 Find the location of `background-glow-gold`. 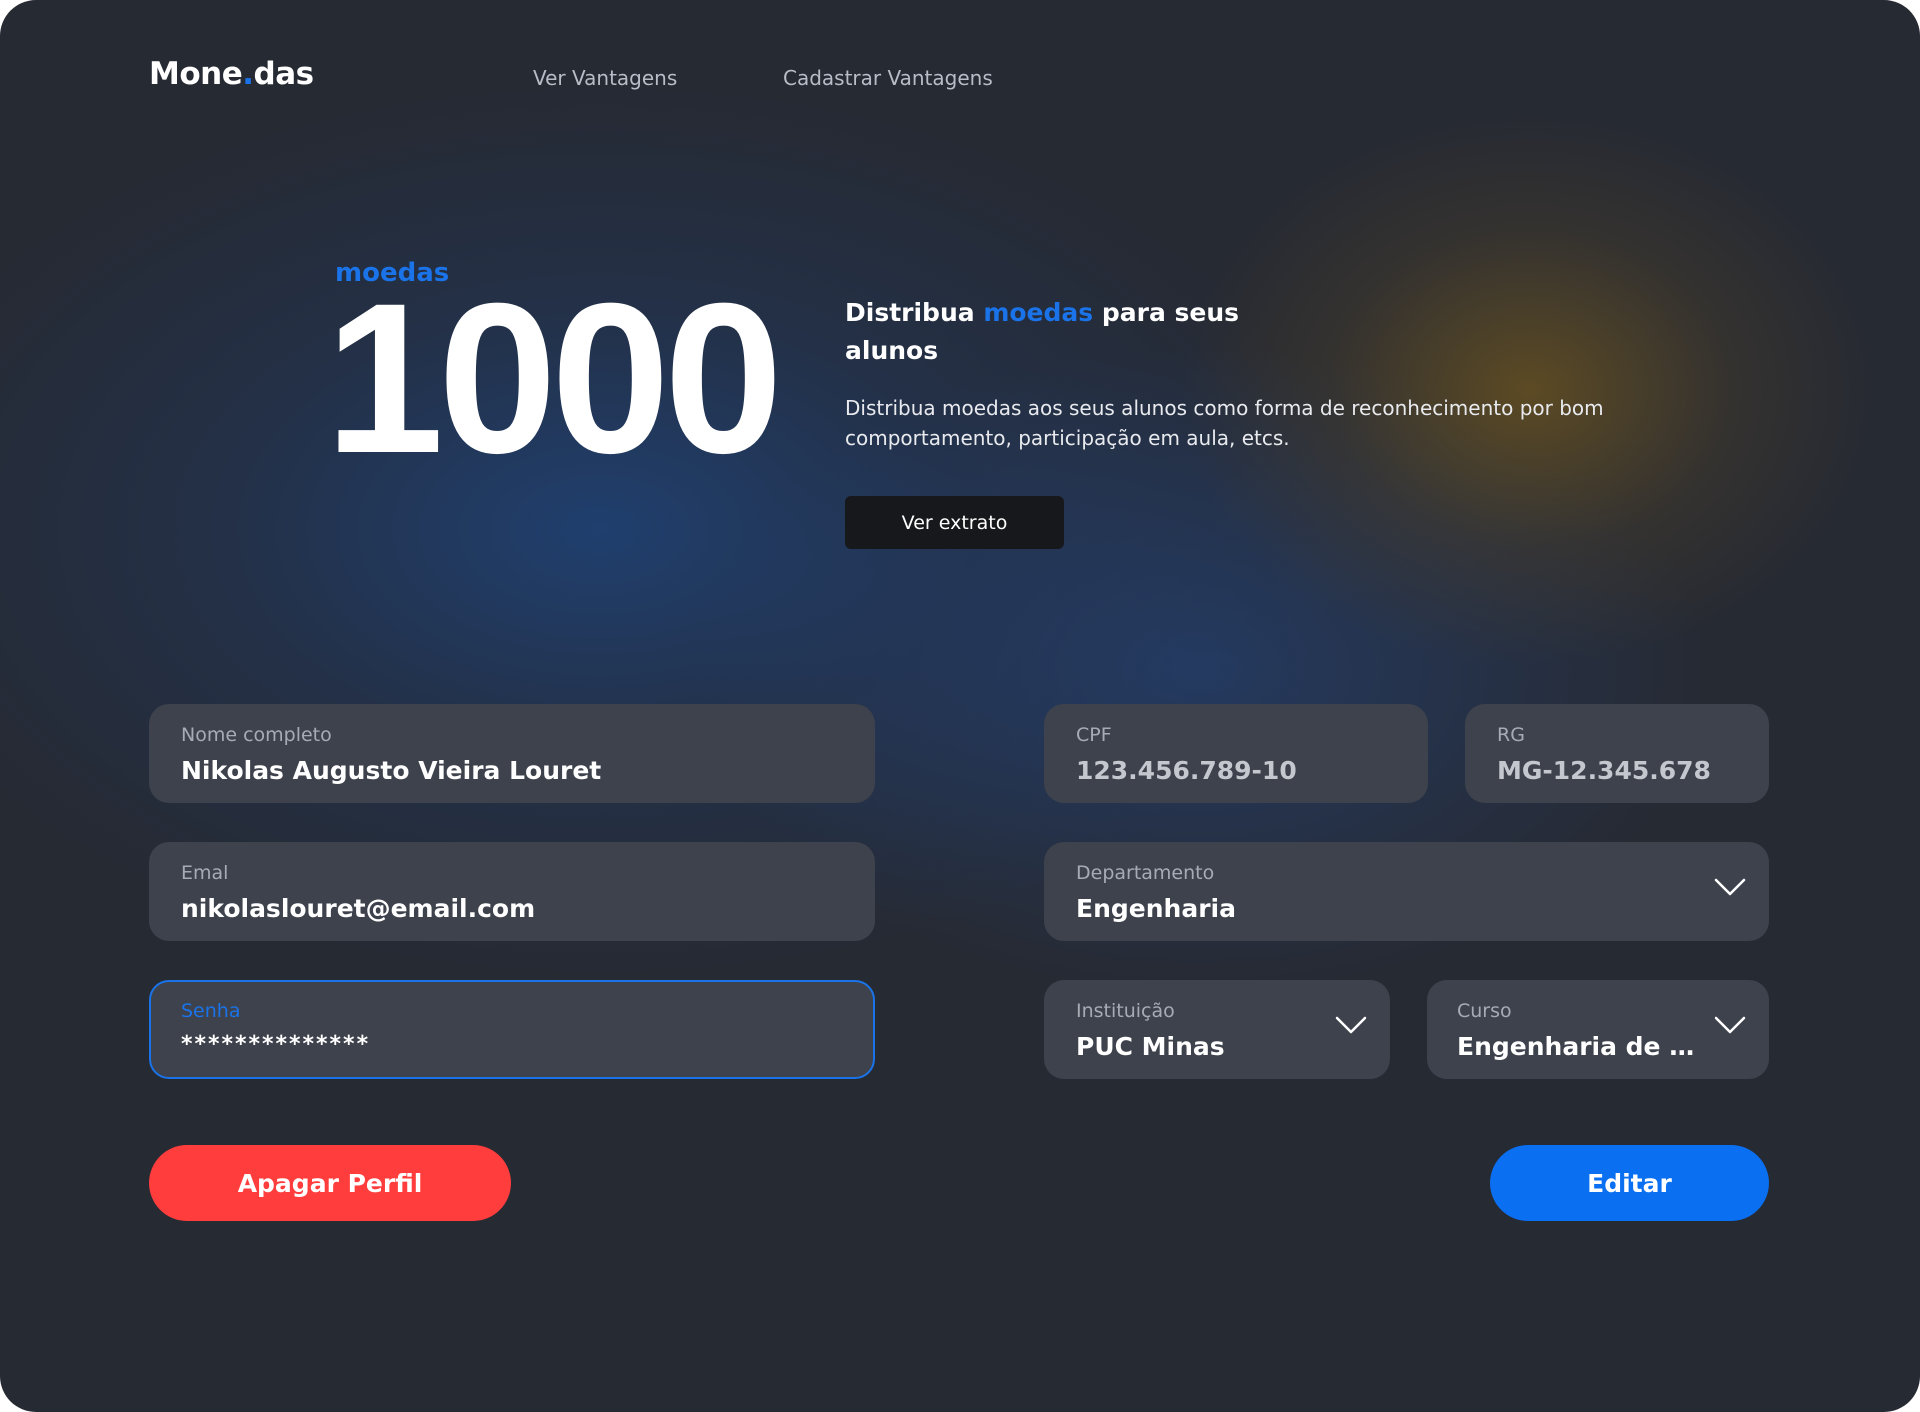

background-glow-gold is located at coordinates (1530, 390).